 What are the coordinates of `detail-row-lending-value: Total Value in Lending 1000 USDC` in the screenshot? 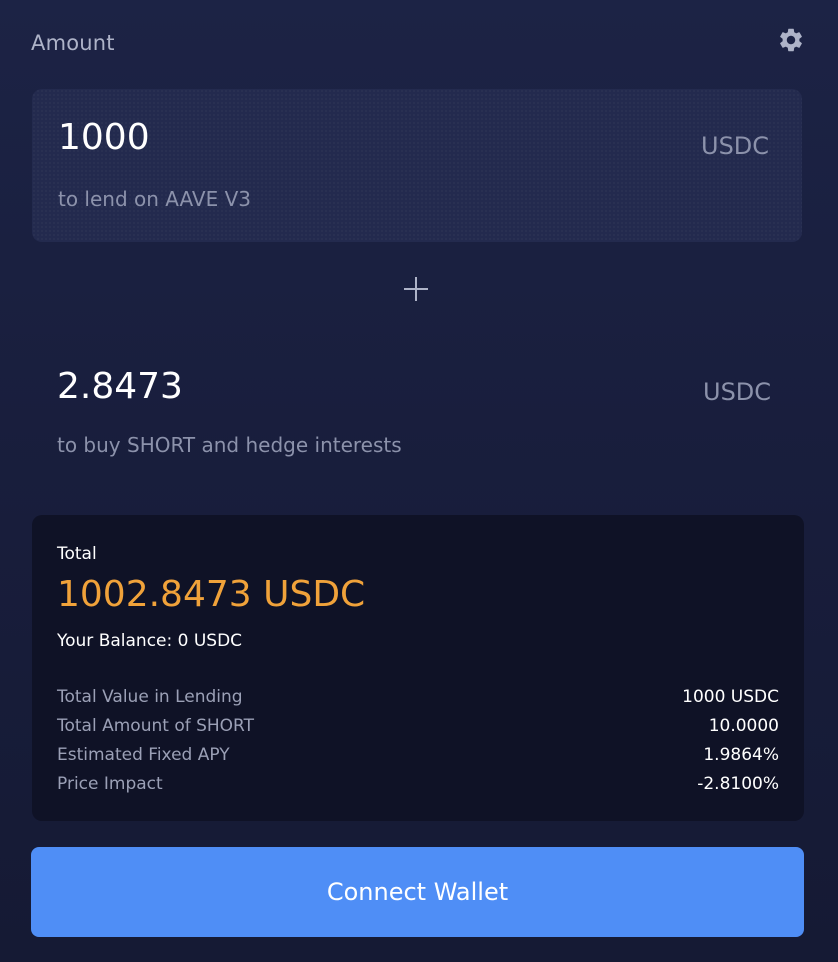 It's located at (418, 697).